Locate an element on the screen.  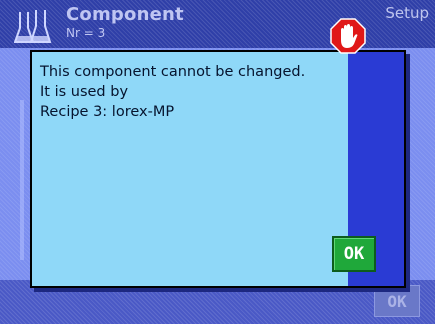
component-number: Nr = 3 is located at coordinates (86, 33).